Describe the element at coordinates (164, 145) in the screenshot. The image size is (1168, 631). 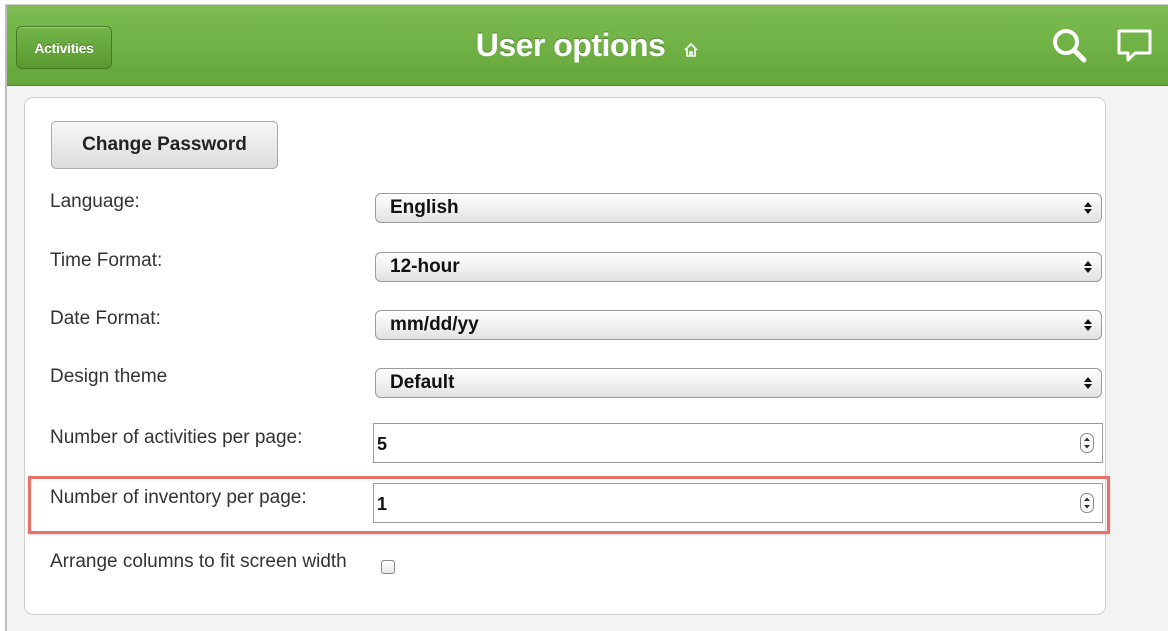
I see `change-password-button: Change Password` at that location.